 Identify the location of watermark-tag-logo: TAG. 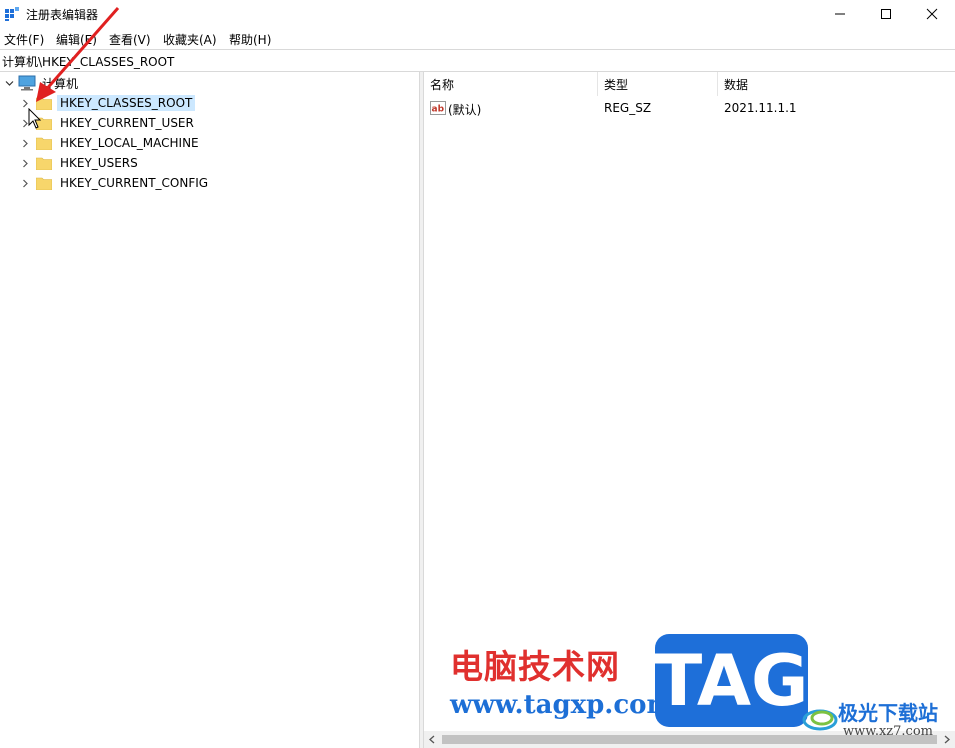
(731, 680).